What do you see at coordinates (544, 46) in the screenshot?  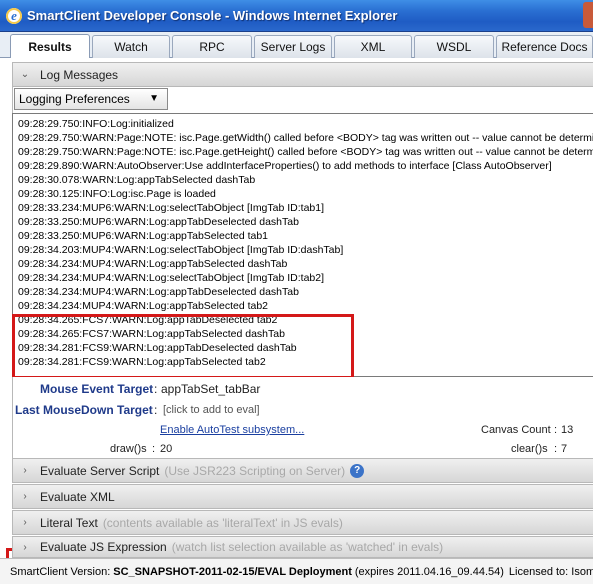 I see `tab-reference-docs: Reference Docs` at bounding box center [544, 46].